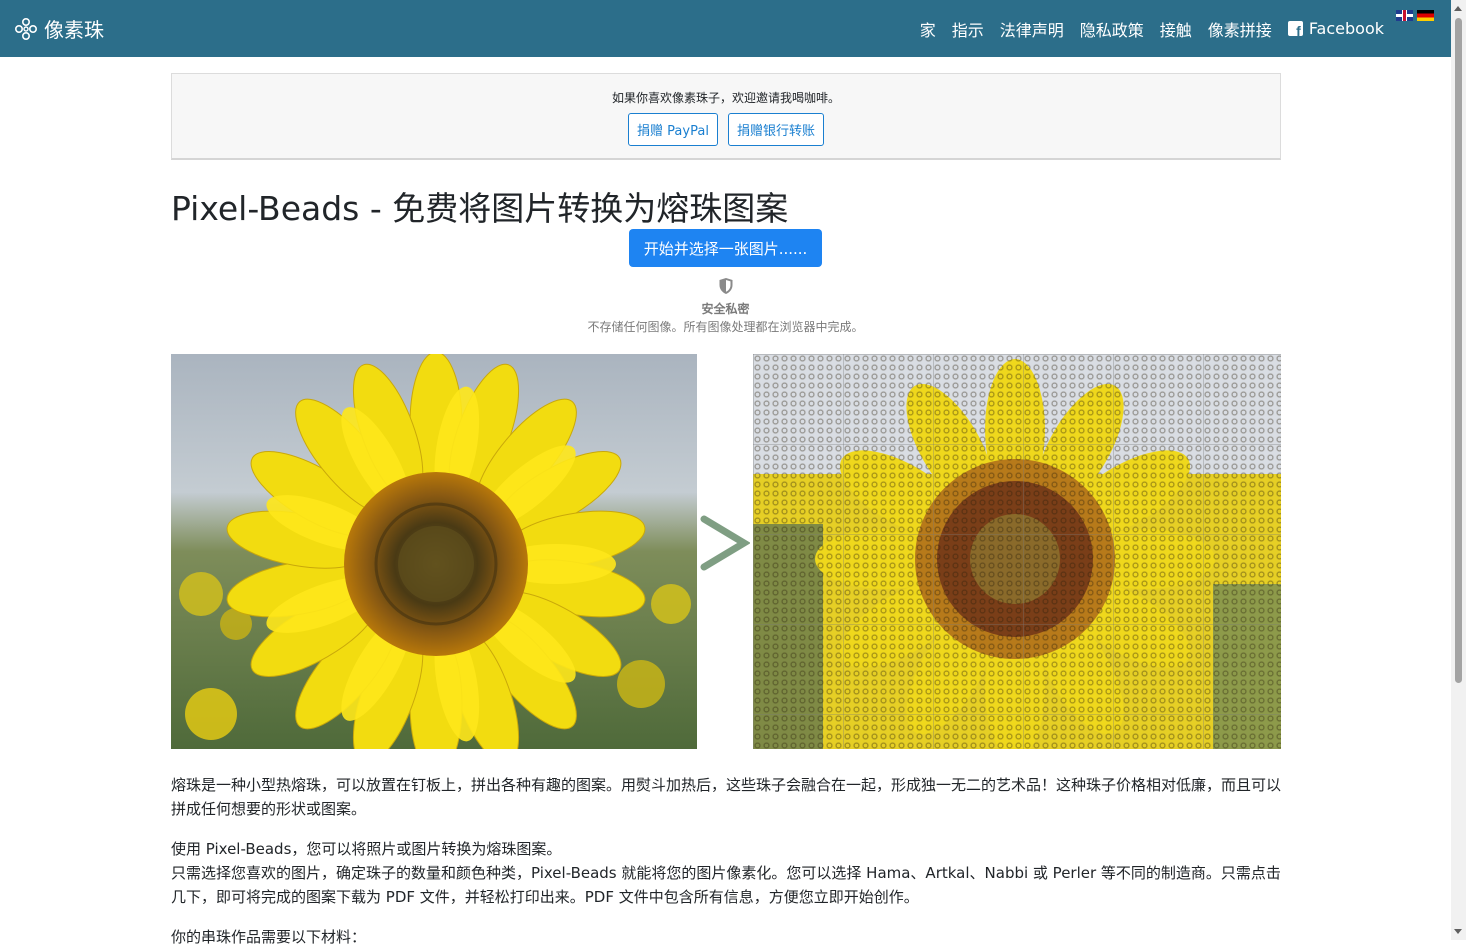 This screenshot has height=949, width=1466. Describe the element at coordinates (1458, 8) in the screenshot. I see `scroll-up-icon` at that location.